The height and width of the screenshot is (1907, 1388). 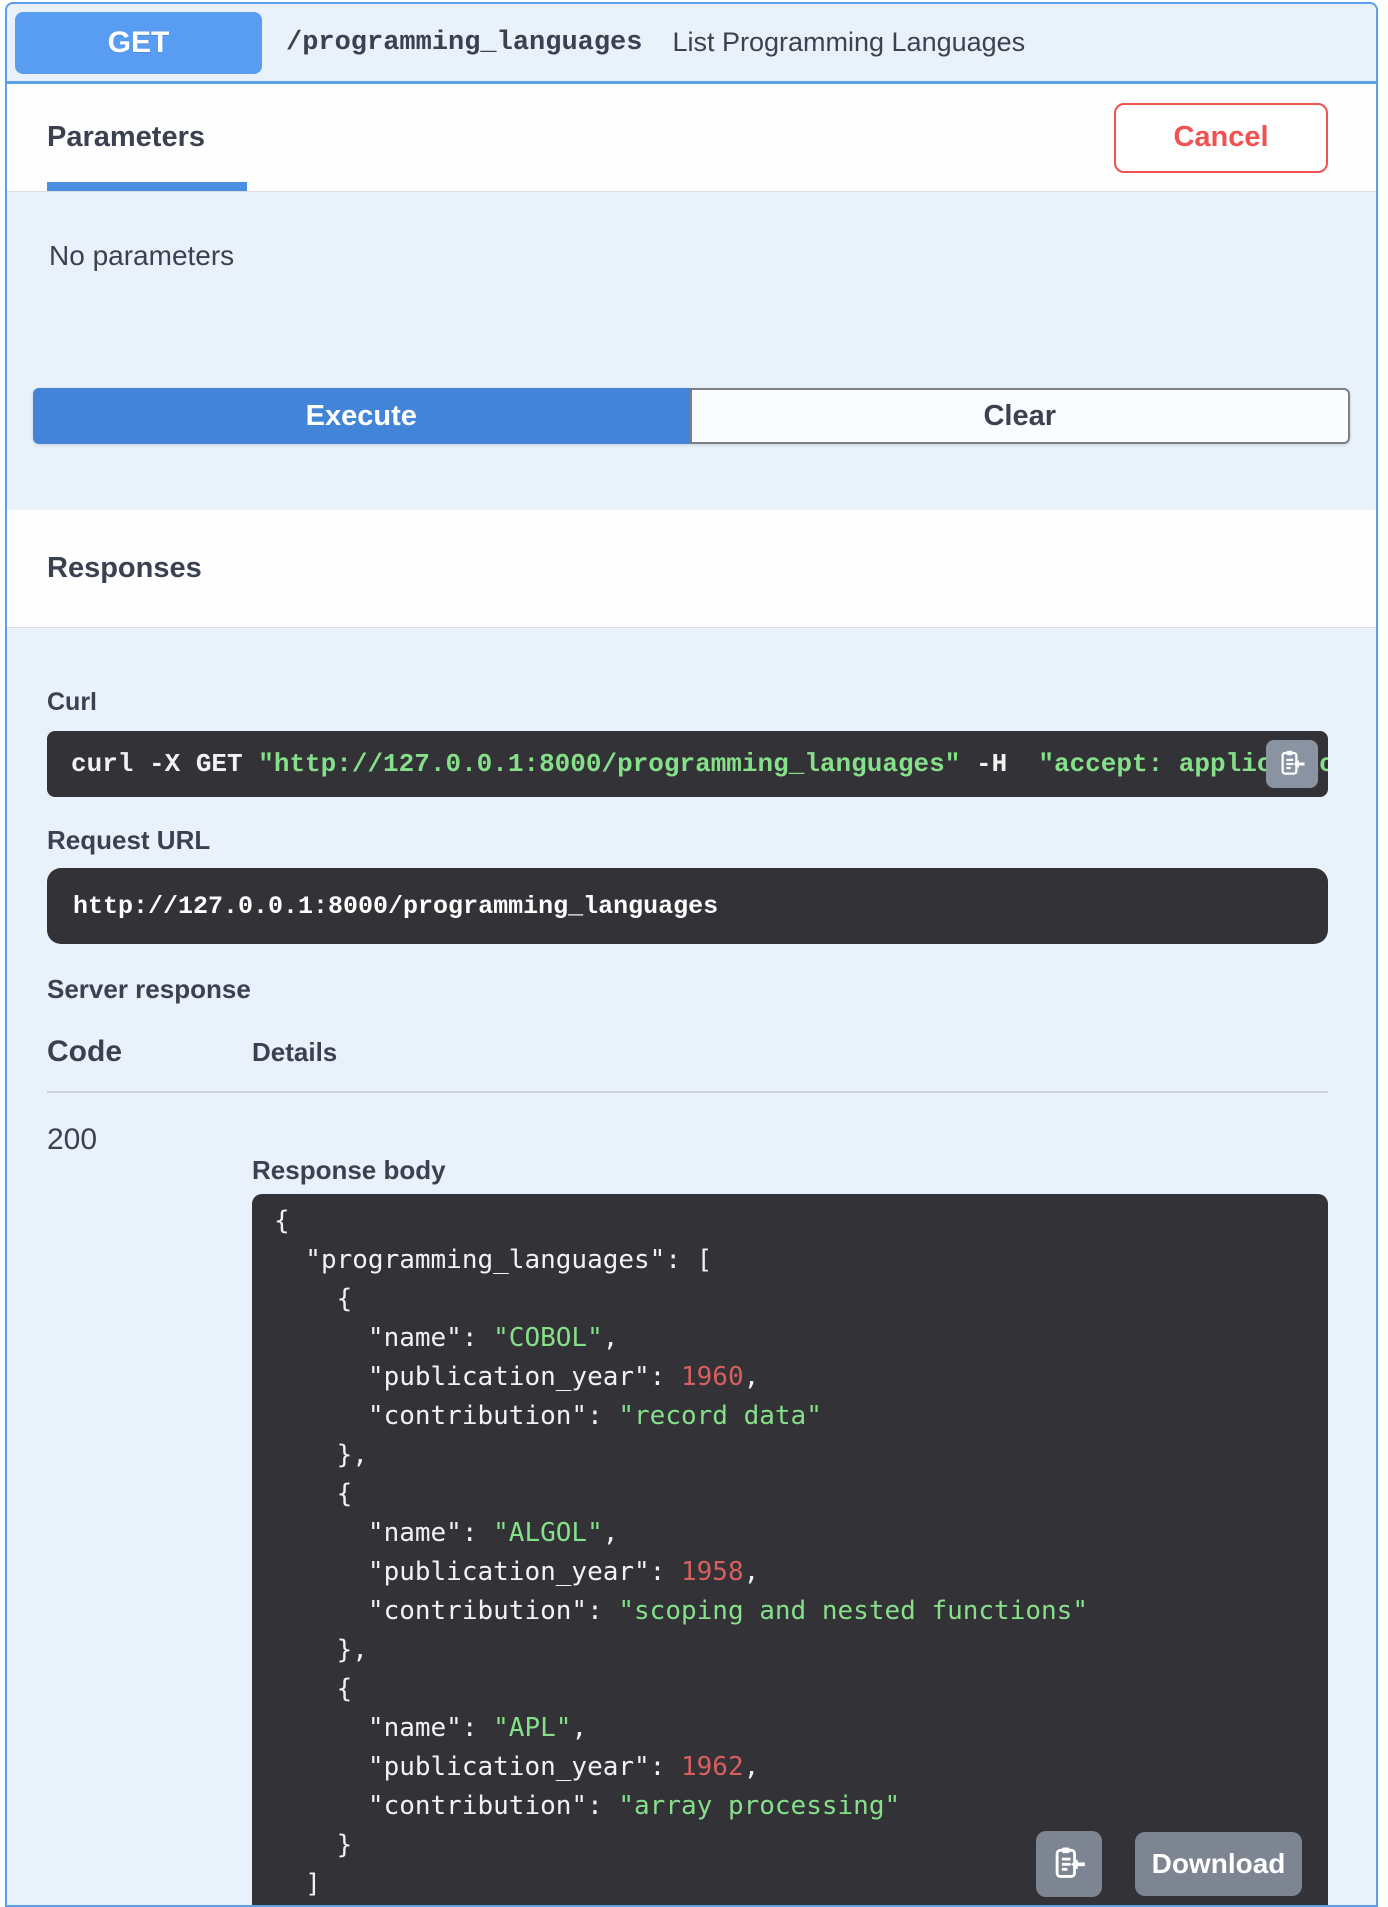 What do you see at coordinates (72, 1139) in the screenshot?
I see `status-code: 200` at bounding box center [72, 1139].